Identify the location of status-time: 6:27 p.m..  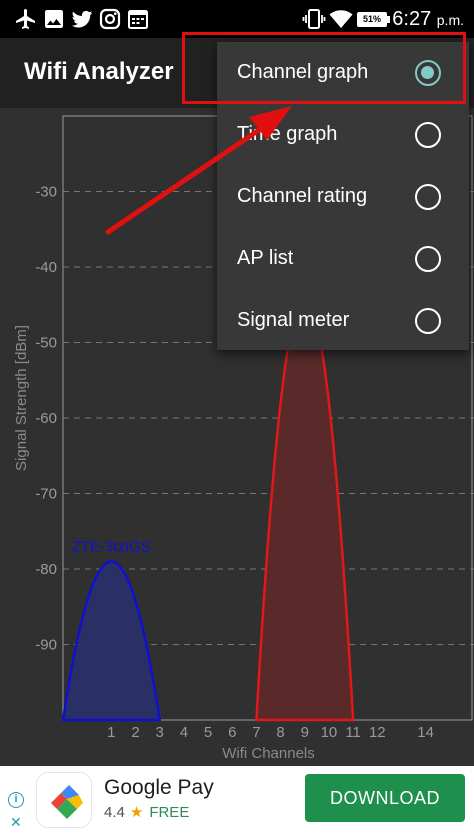
(428, 19).